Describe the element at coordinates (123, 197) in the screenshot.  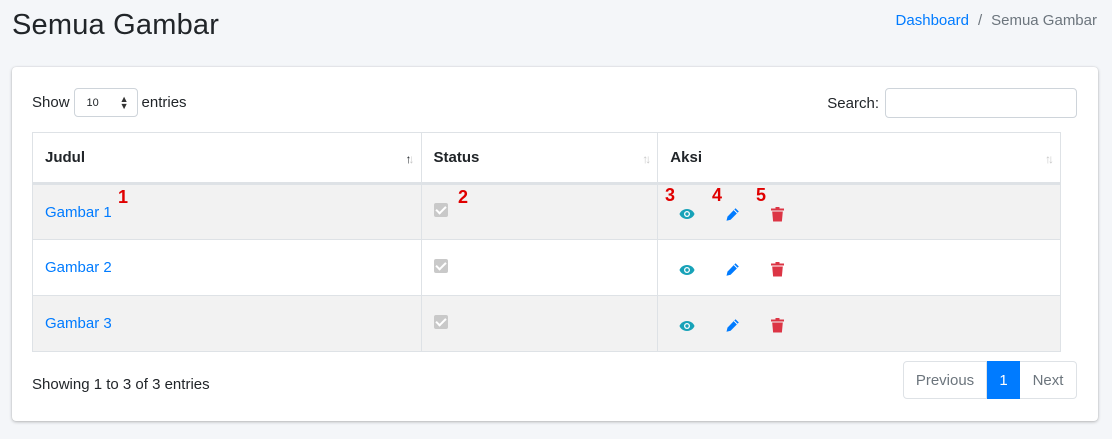
I see `annotation-marker-1: 1` at that location.